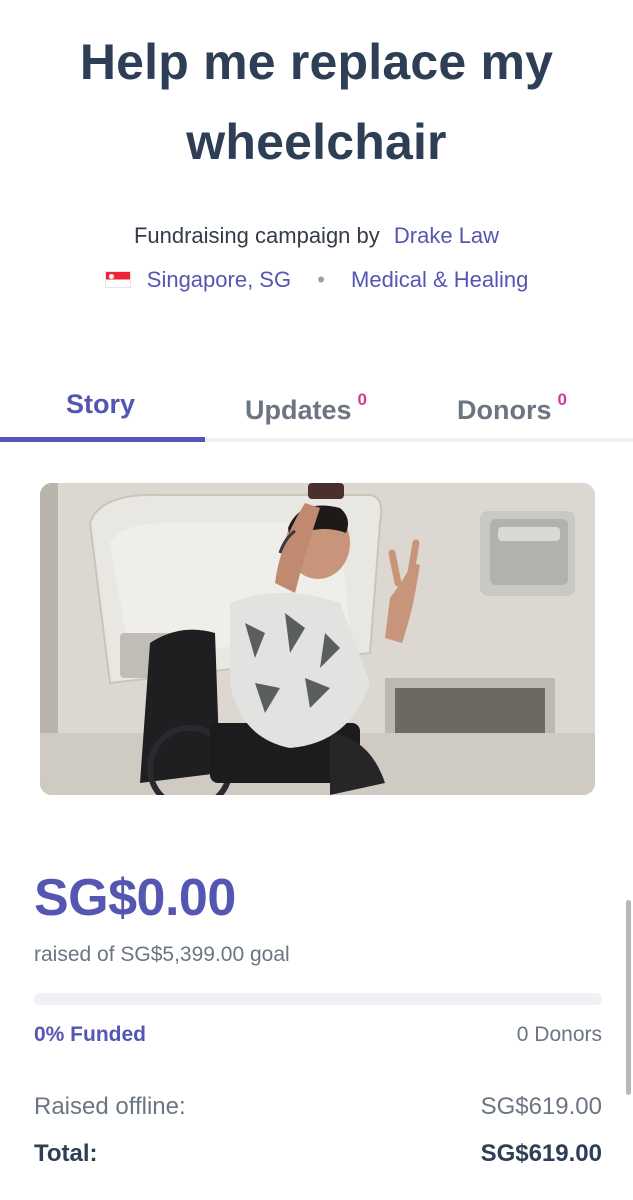 The image size is (633, 1200). I want to click on category-link: Medical & Healing, so click(439, 279).